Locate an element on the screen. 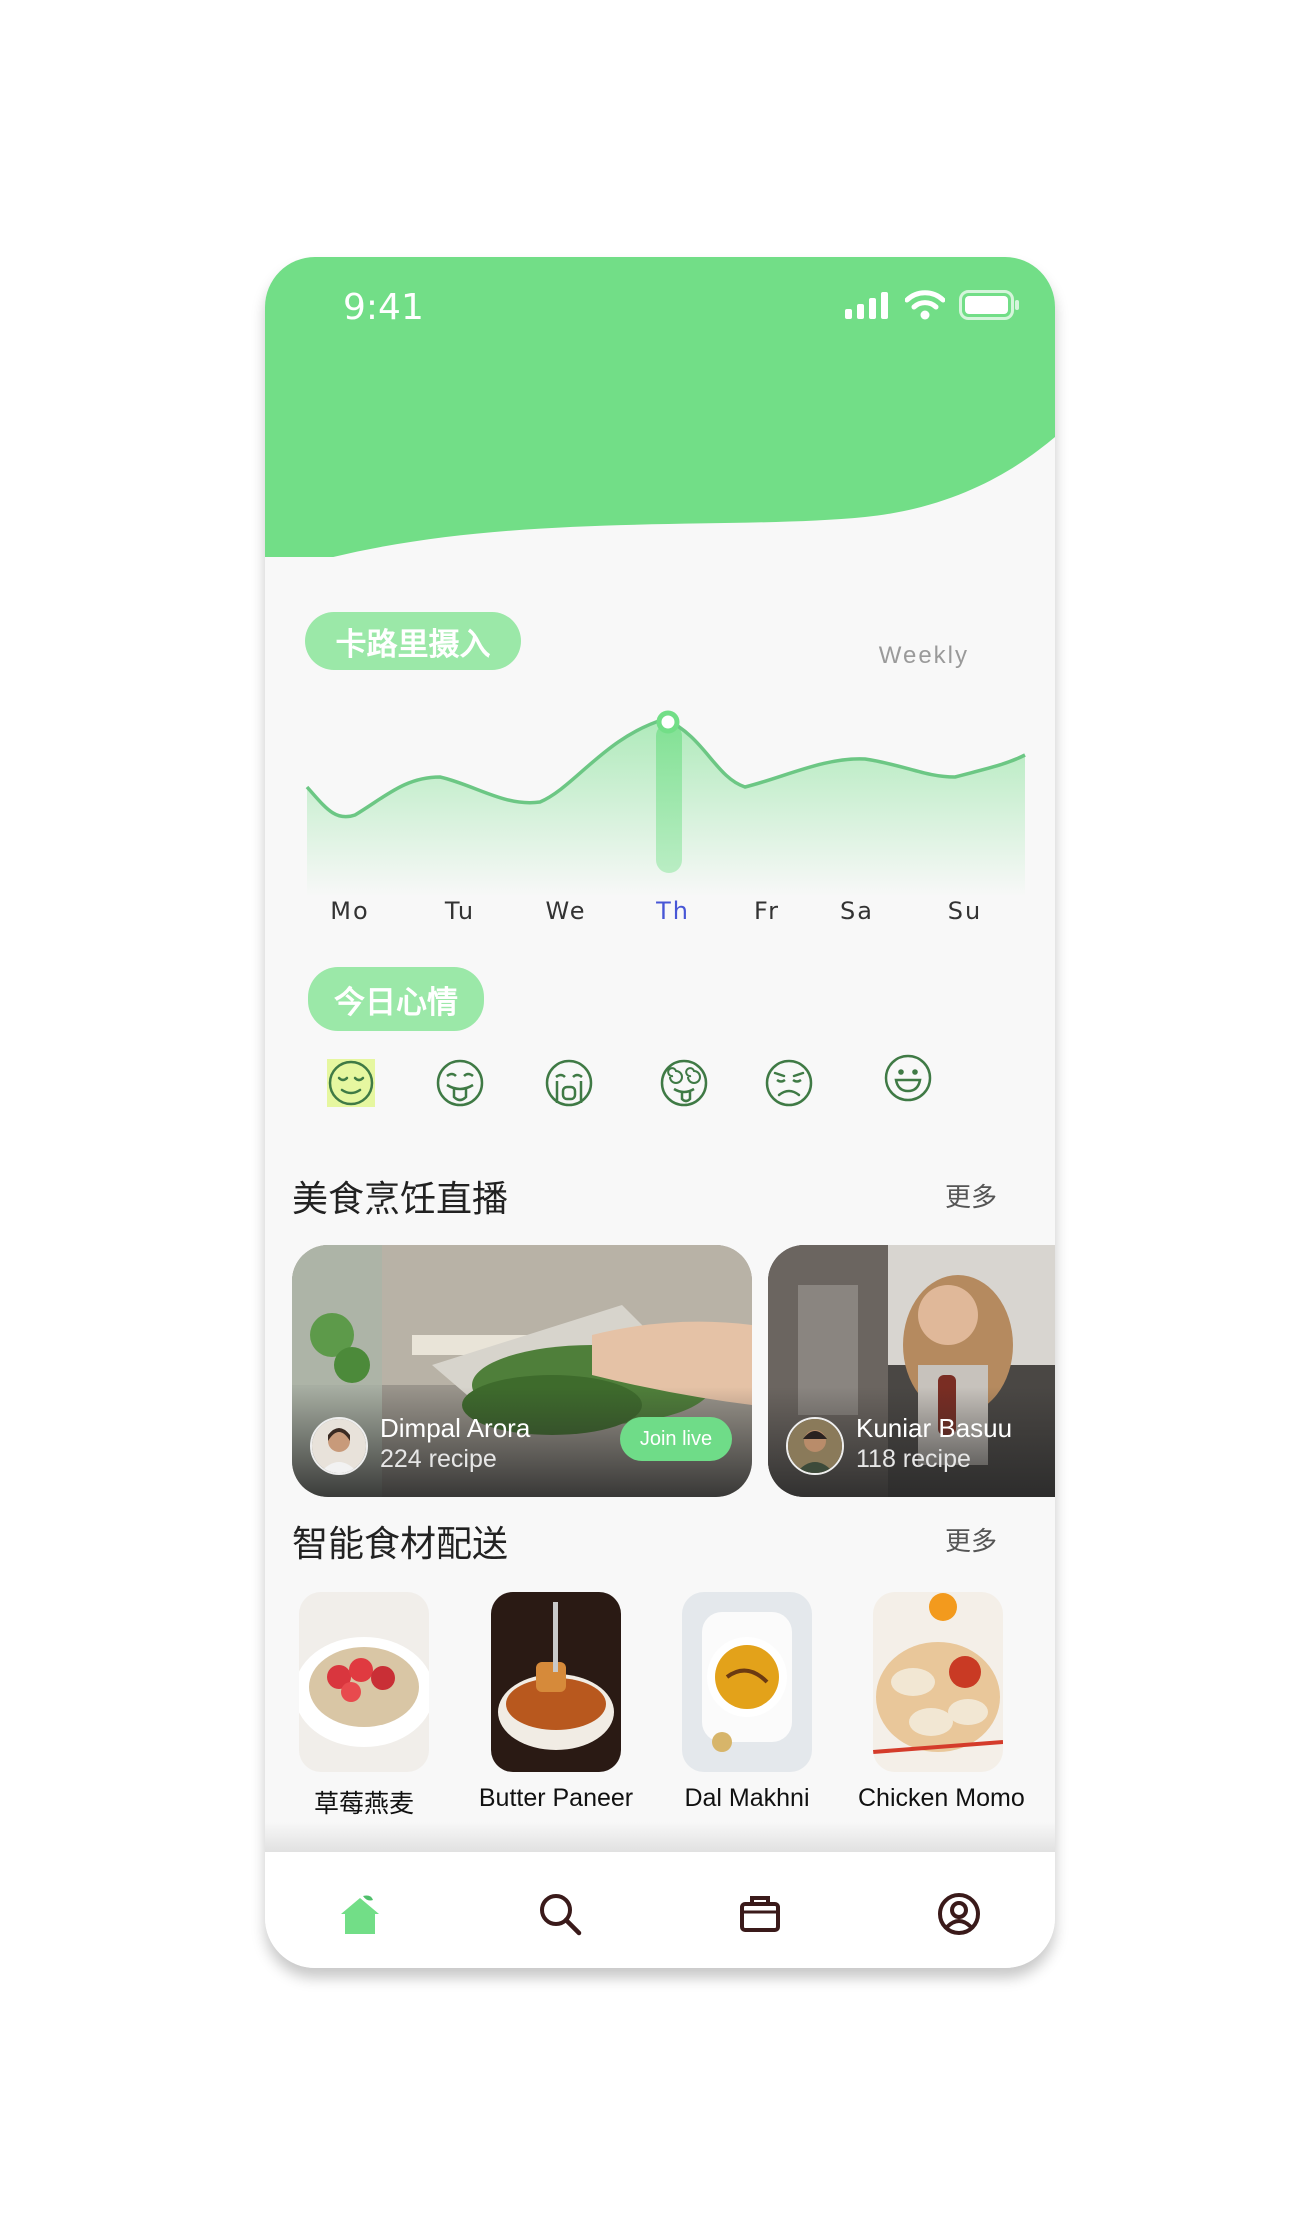 Image resolution: width=1314 pixels, height=2232 pixels. calorie-intake-pill: 卡路里摄入 is located at coordinates (413, 641).